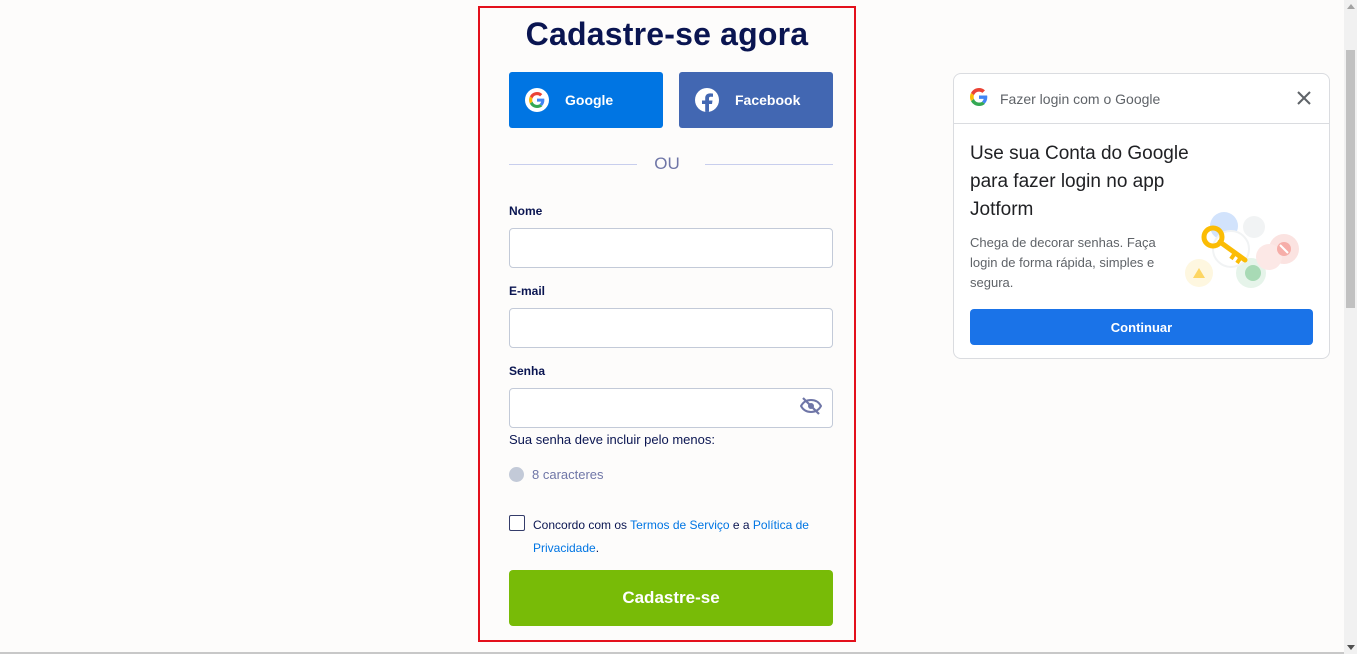 The height and width of the screenshot is (654, 1357). What do you see at coordinates (671, 328) in the screenshot?
I see `email-field` at bounding box center [671, 328].